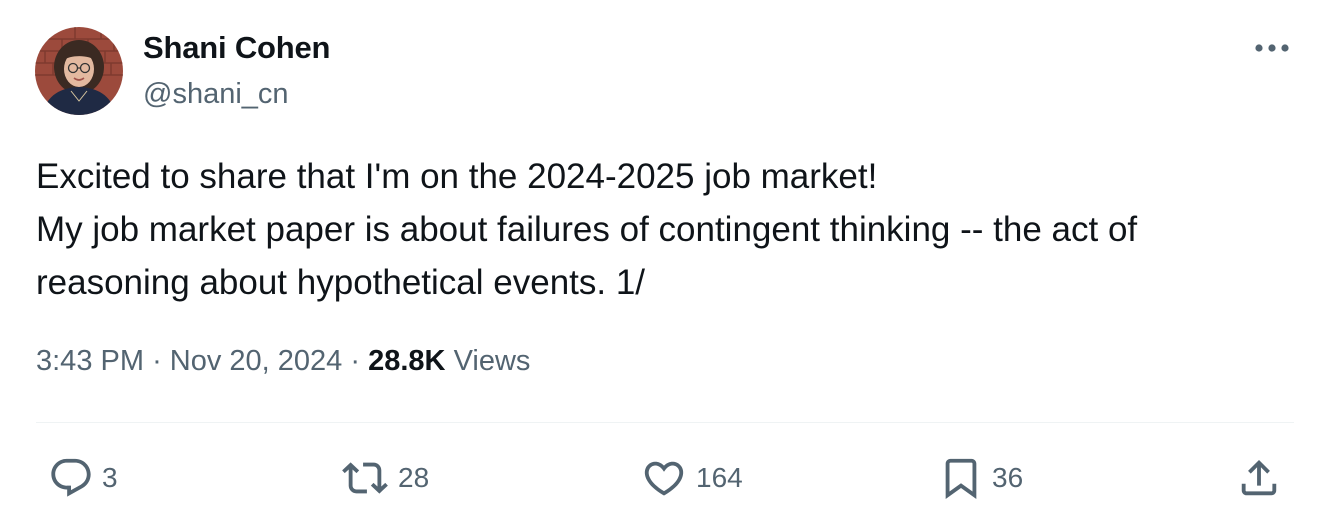 Image resolution: width=1328 pixels, height=528 pixels. I want to click on reply-count: 3, so click(110, 477).